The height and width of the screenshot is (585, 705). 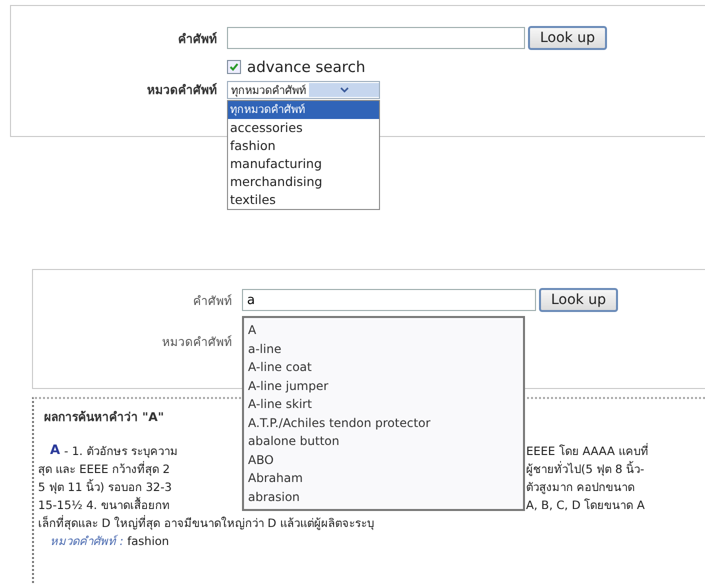 What do you see at coordinates (234, 67) in the screenshot?
I see `advance-search-checkbox` at bounding box center [234, 67].